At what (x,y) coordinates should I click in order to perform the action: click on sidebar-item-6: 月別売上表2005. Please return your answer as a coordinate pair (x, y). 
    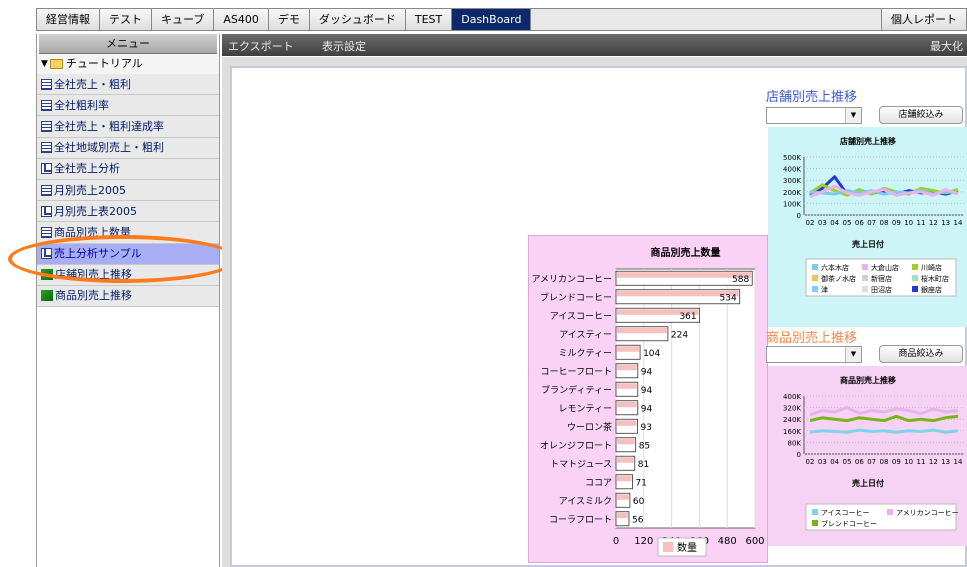
    Looking at the image, I should click on (128, 212).